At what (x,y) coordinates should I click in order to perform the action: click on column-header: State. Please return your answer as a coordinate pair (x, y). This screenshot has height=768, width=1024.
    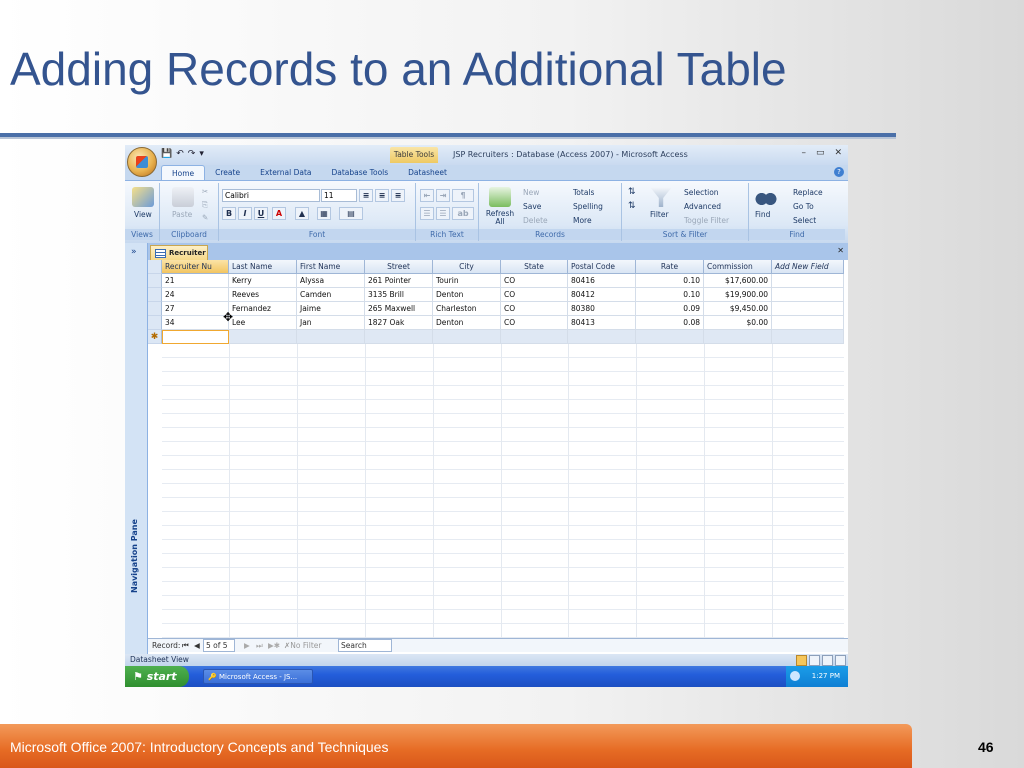
    Looking at the image, I should click on (534, 267).